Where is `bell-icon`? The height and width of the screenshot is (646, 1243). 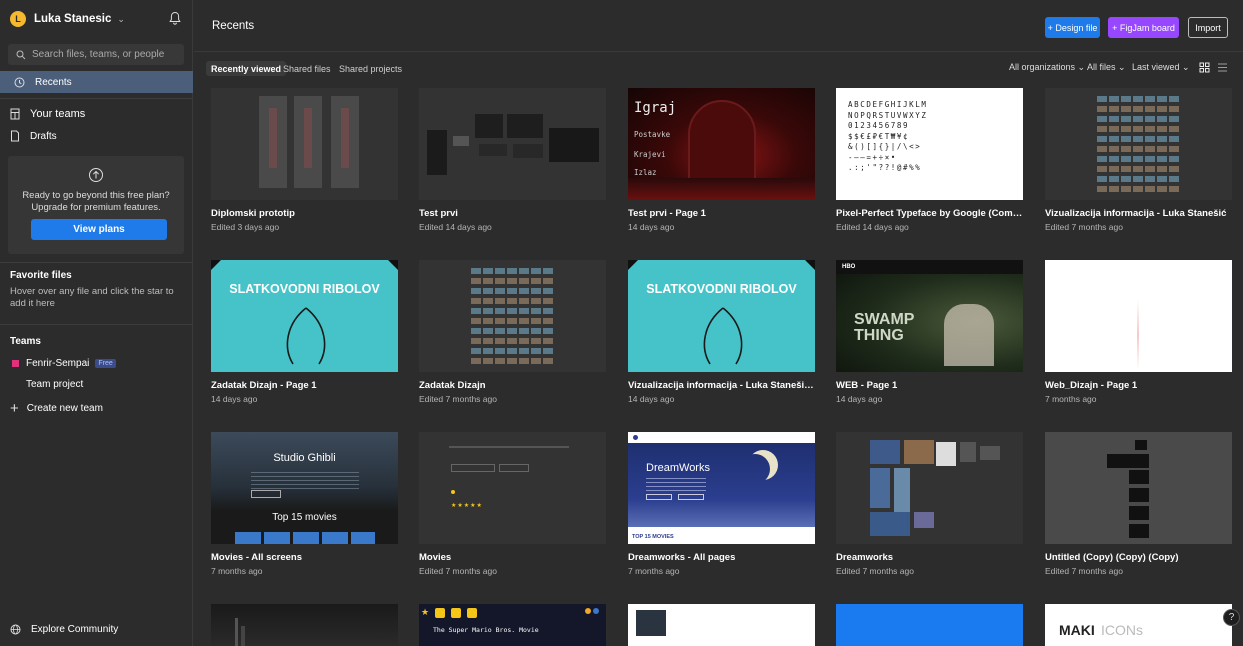
bell-icon is located at coordinates (175, 18).